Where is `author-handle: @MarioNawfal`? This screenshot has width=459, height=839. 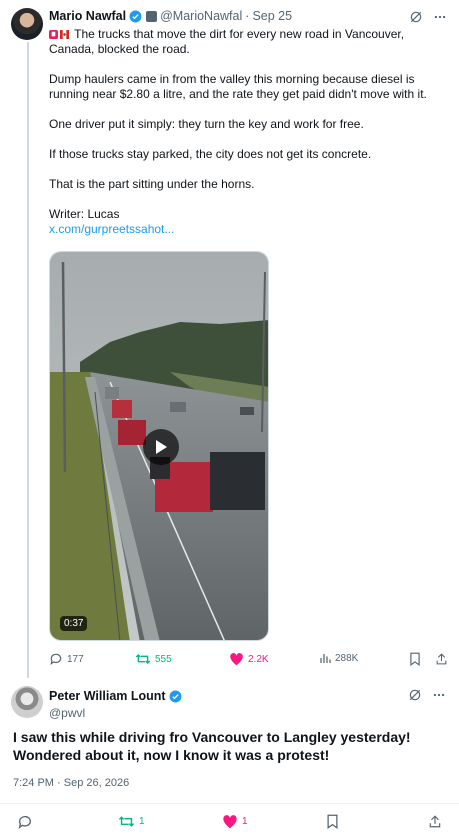
author-handle: @MarioNawfal is located at coordinates (201, 16).